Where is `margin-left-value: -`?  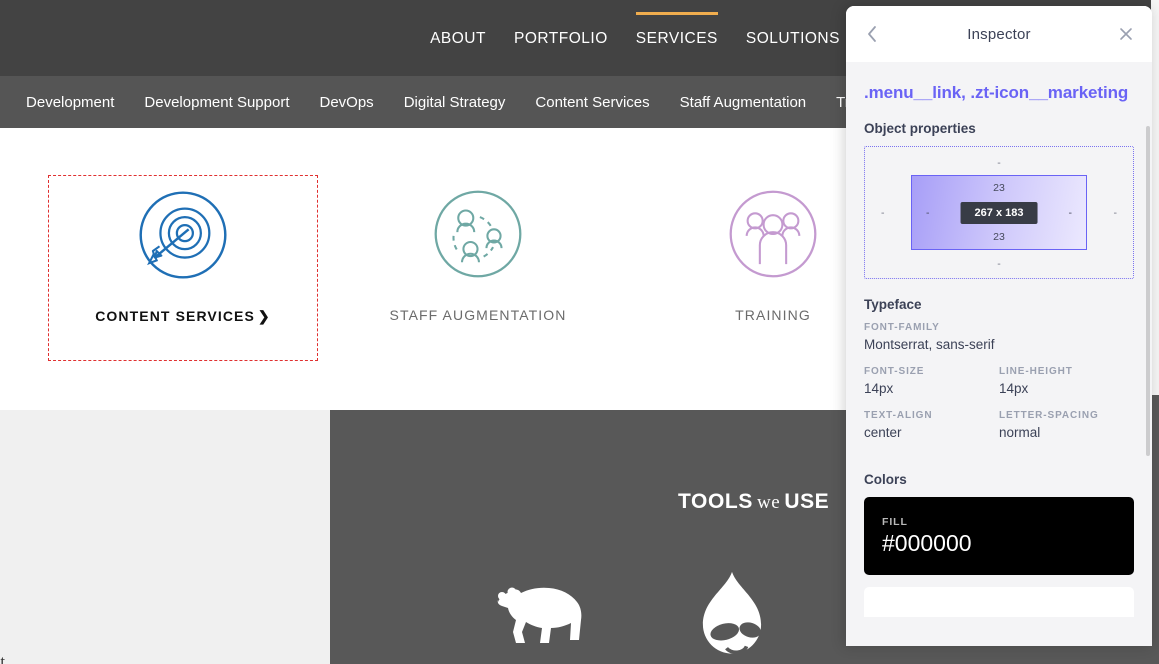
margin-left-value: - is located at coordinates (883, 212).